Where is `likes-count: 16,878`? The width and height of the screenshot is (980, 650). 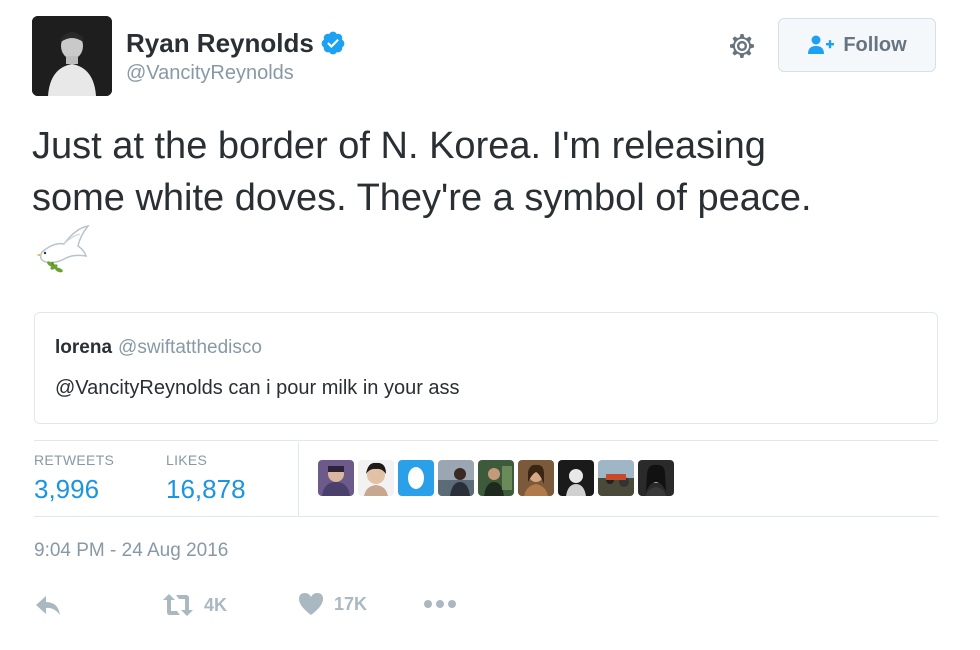
likes-count: 16,878 is located at coordinates (206, 489).